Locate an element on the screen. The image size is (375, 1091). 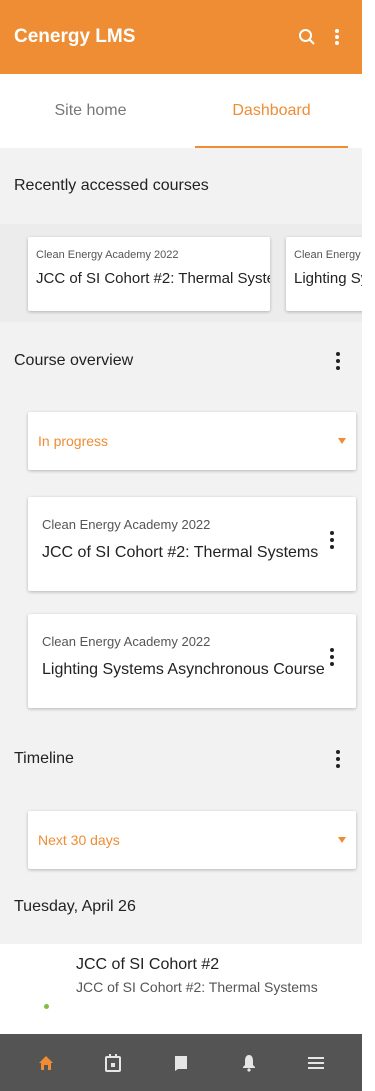
timeline-title: Timeline is located at coordinates (44, 758).